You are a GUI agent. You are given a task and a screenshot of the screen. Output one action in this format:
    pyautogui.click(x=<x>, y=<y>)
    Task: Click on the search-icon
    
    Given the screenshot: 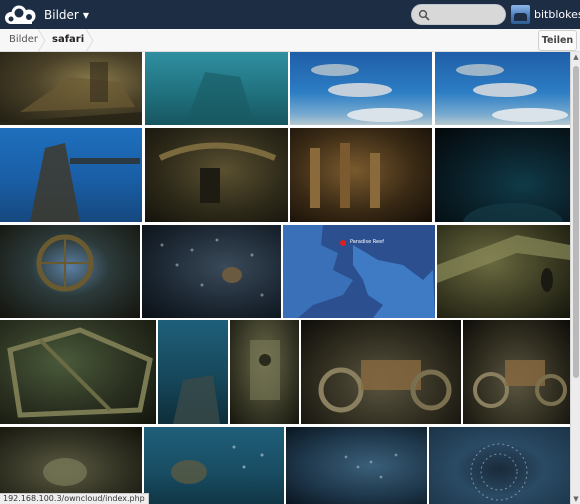 What is the action you would take?
    pyautogui.click(x=424, y=15)
    